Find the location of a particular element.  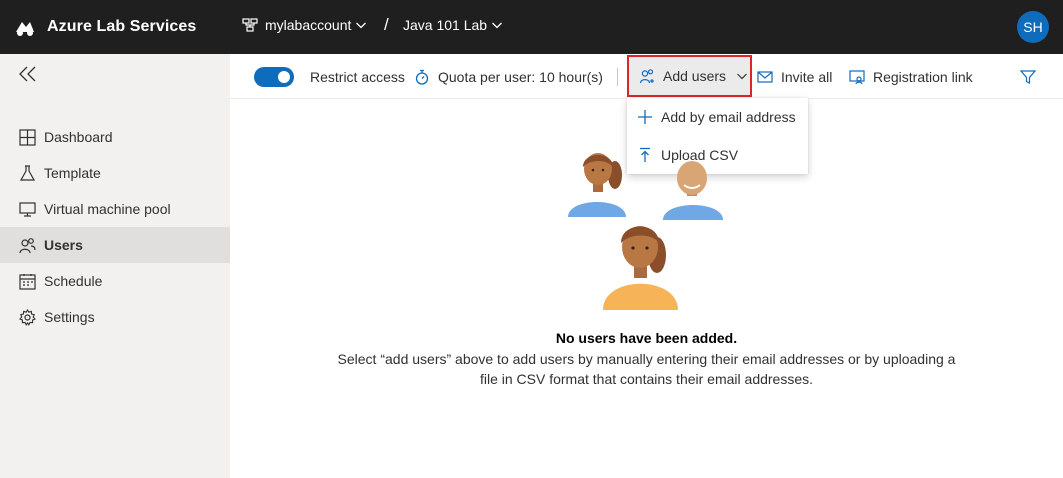

sidebar-item-users: Users is located at coordinates (115, 245).